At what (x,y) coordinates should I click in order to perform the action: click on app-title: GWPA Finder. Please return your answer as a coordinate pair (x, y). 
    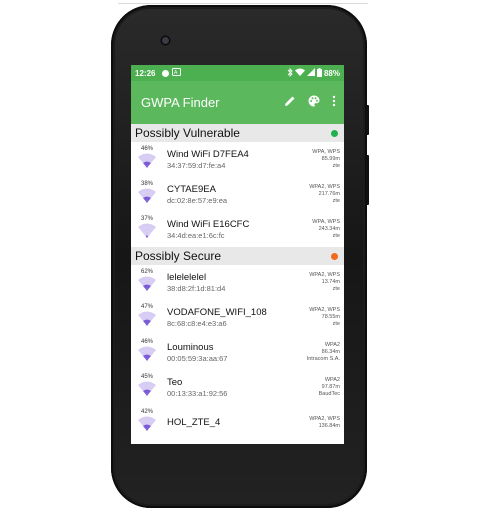
    Looking at the image, I should click on (180, 102).